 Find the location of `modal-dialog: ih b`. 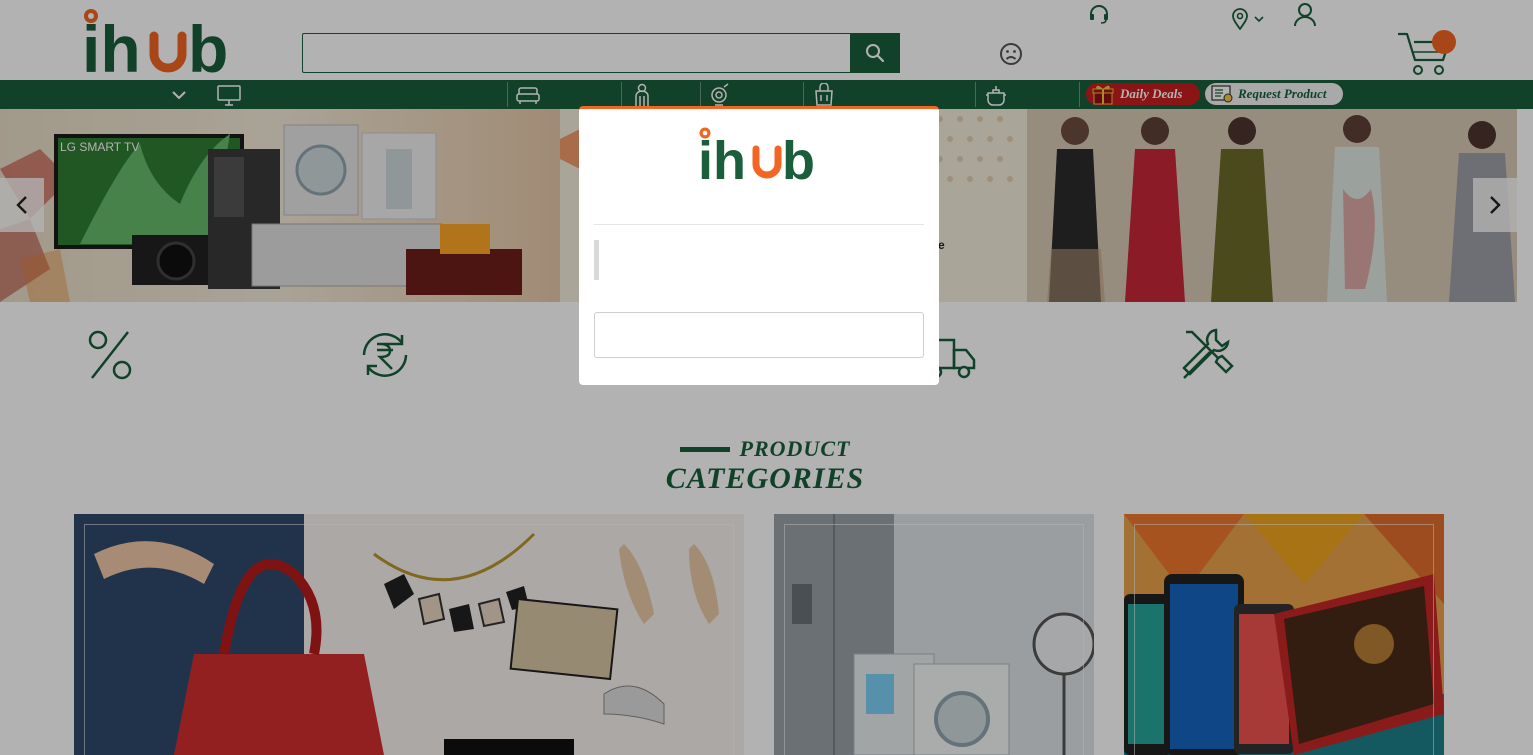

modal-dialog: ih b is located at coordinates (759, 245).